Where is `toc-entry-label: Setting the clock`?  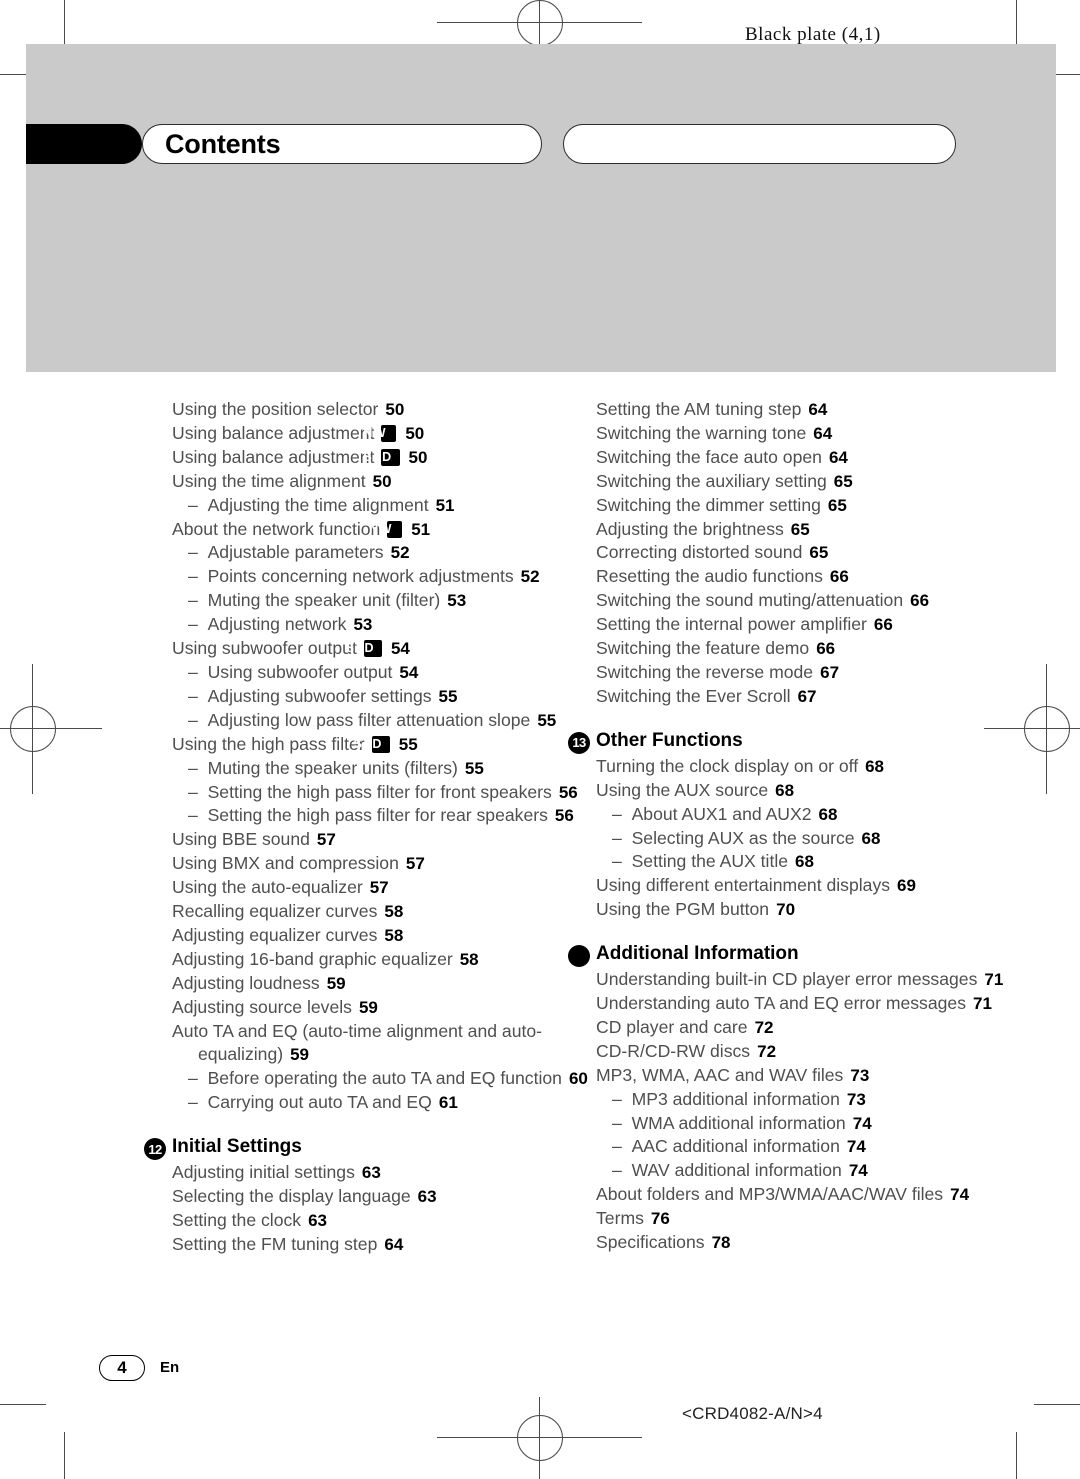 toc-entry-label: Setting the clock is located at coordinates (237, 1220).